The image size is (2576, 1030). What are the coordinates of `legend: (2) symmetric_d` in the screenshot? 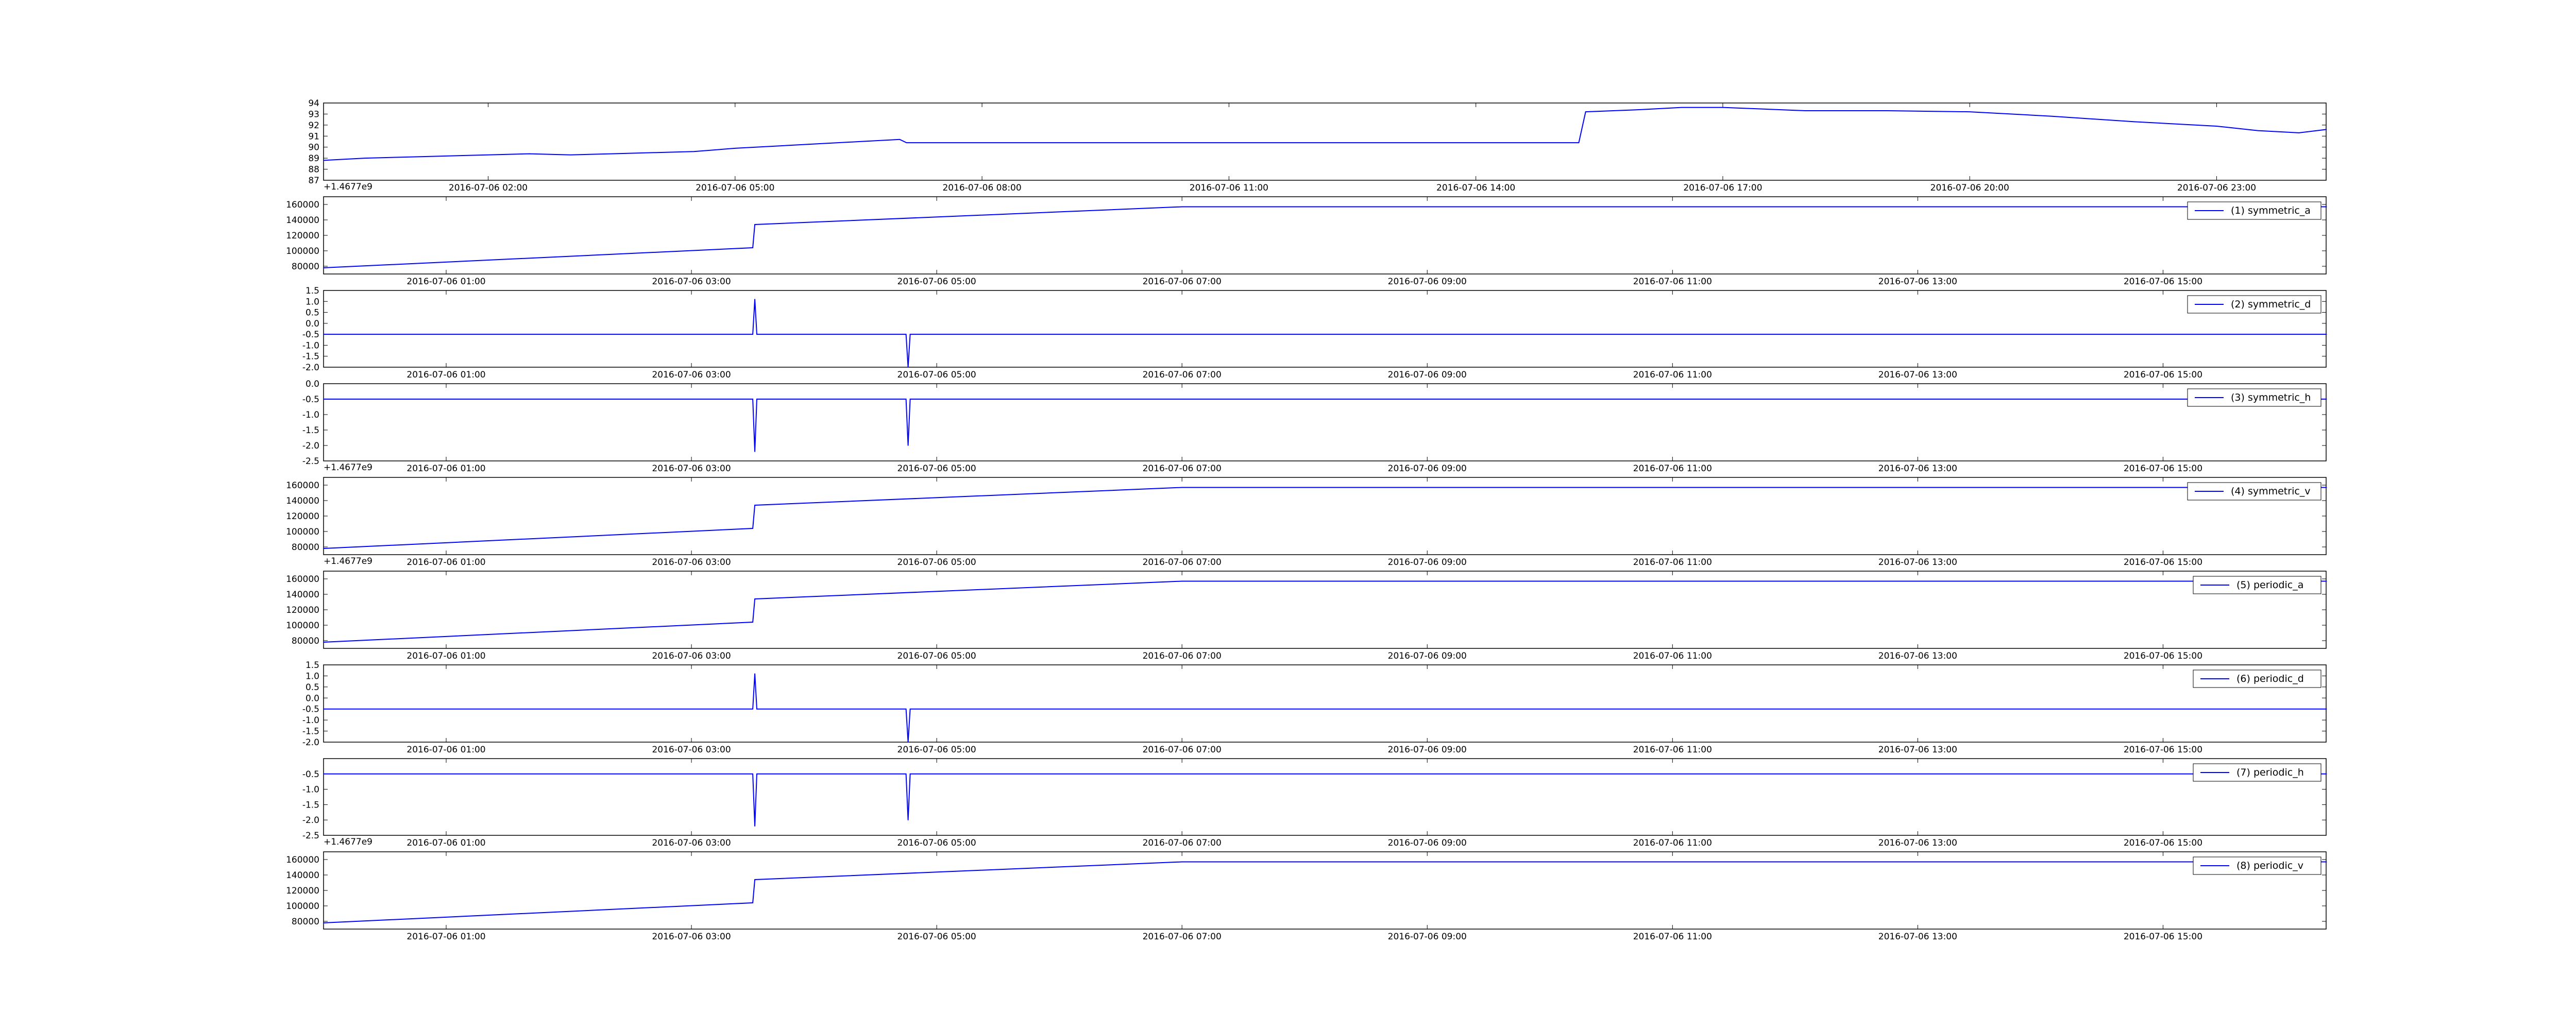 It's located at (2254, 304).